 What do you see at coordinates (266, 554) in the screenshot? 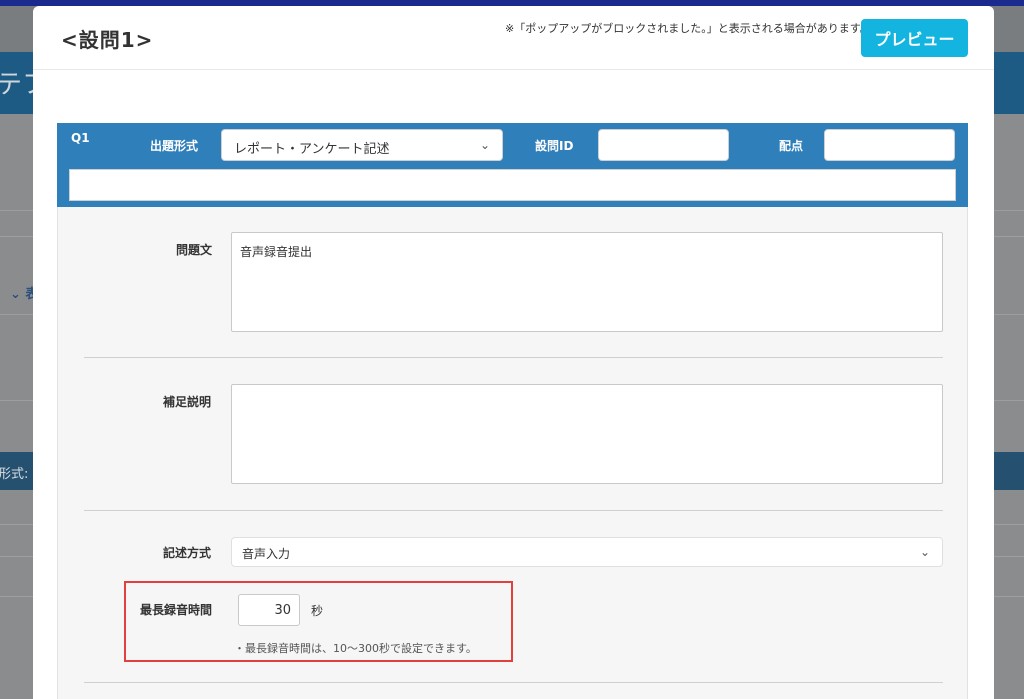
I see `input-method-value: 音声入力` at bounding box center [266, 554].